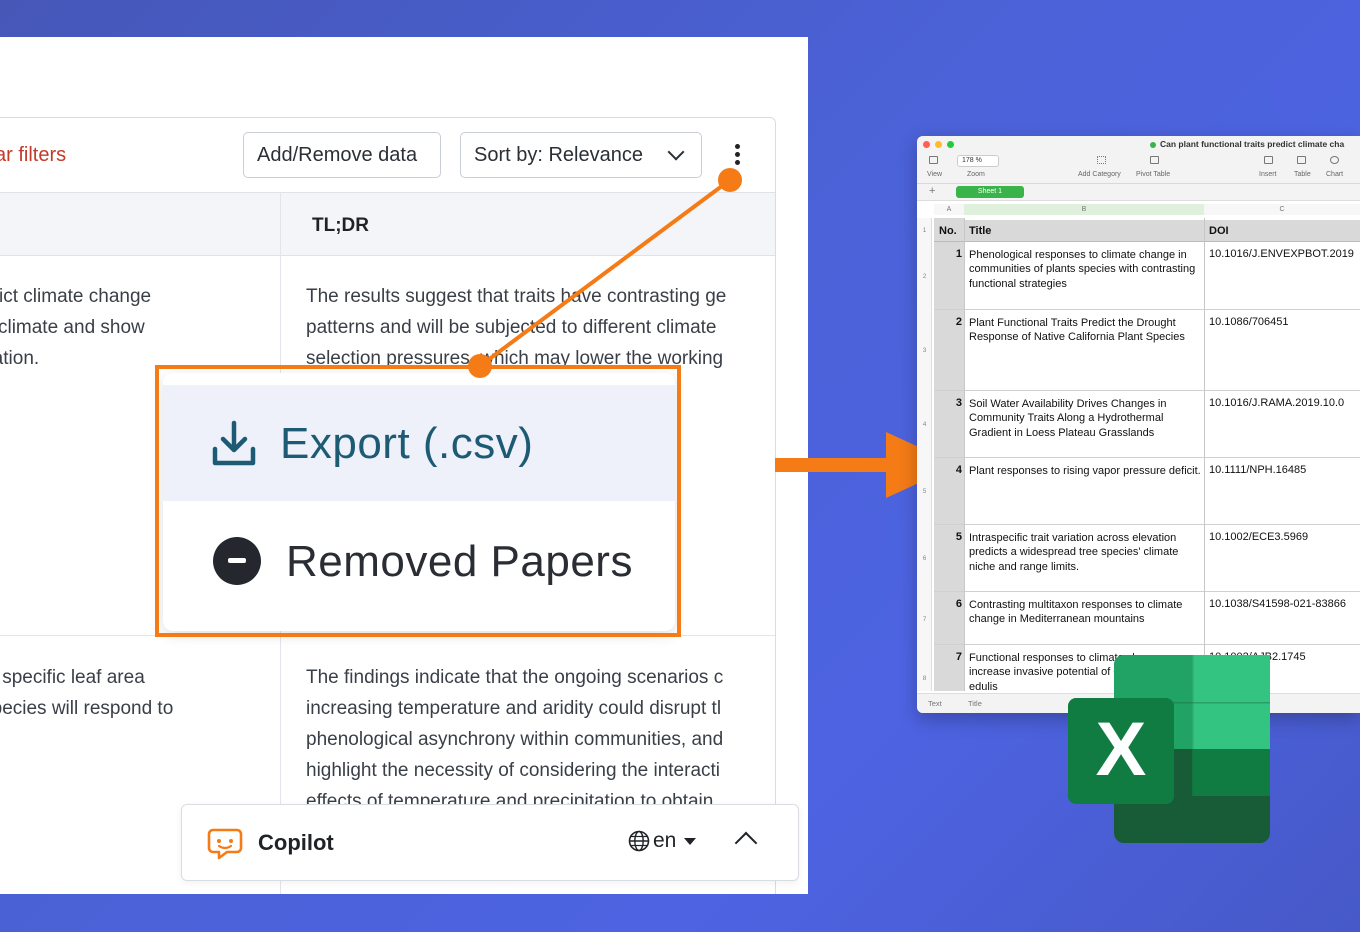 This screenshot has width=1360, height=932. I want to click on cell-line: d to climate and show, so click(72, 327).